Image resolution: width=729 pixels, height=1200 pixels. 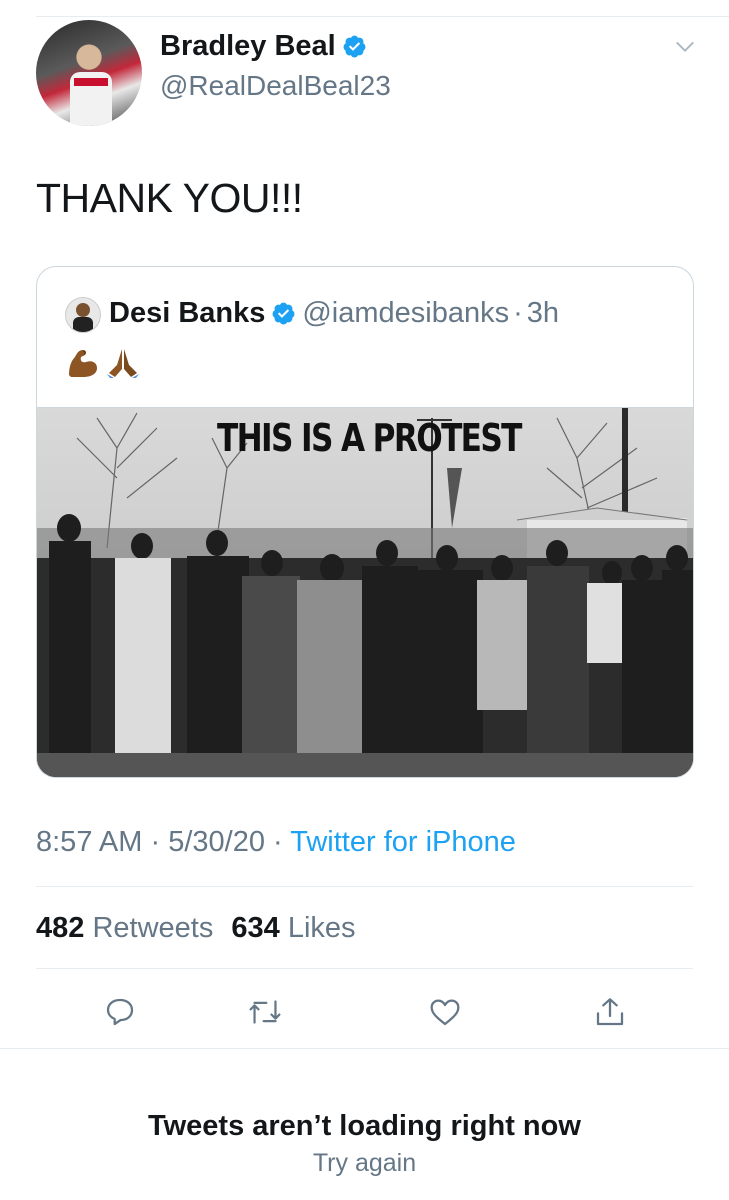 I want to click on avatar-stripe, so click(x=91, y=82).